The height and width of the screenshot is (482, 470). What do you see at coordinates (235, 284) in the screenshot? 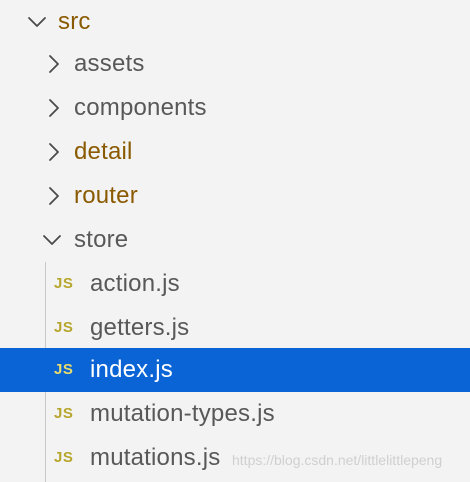
I see `tree-item-action-js: JS action.js` at bounding box center [235, 284].